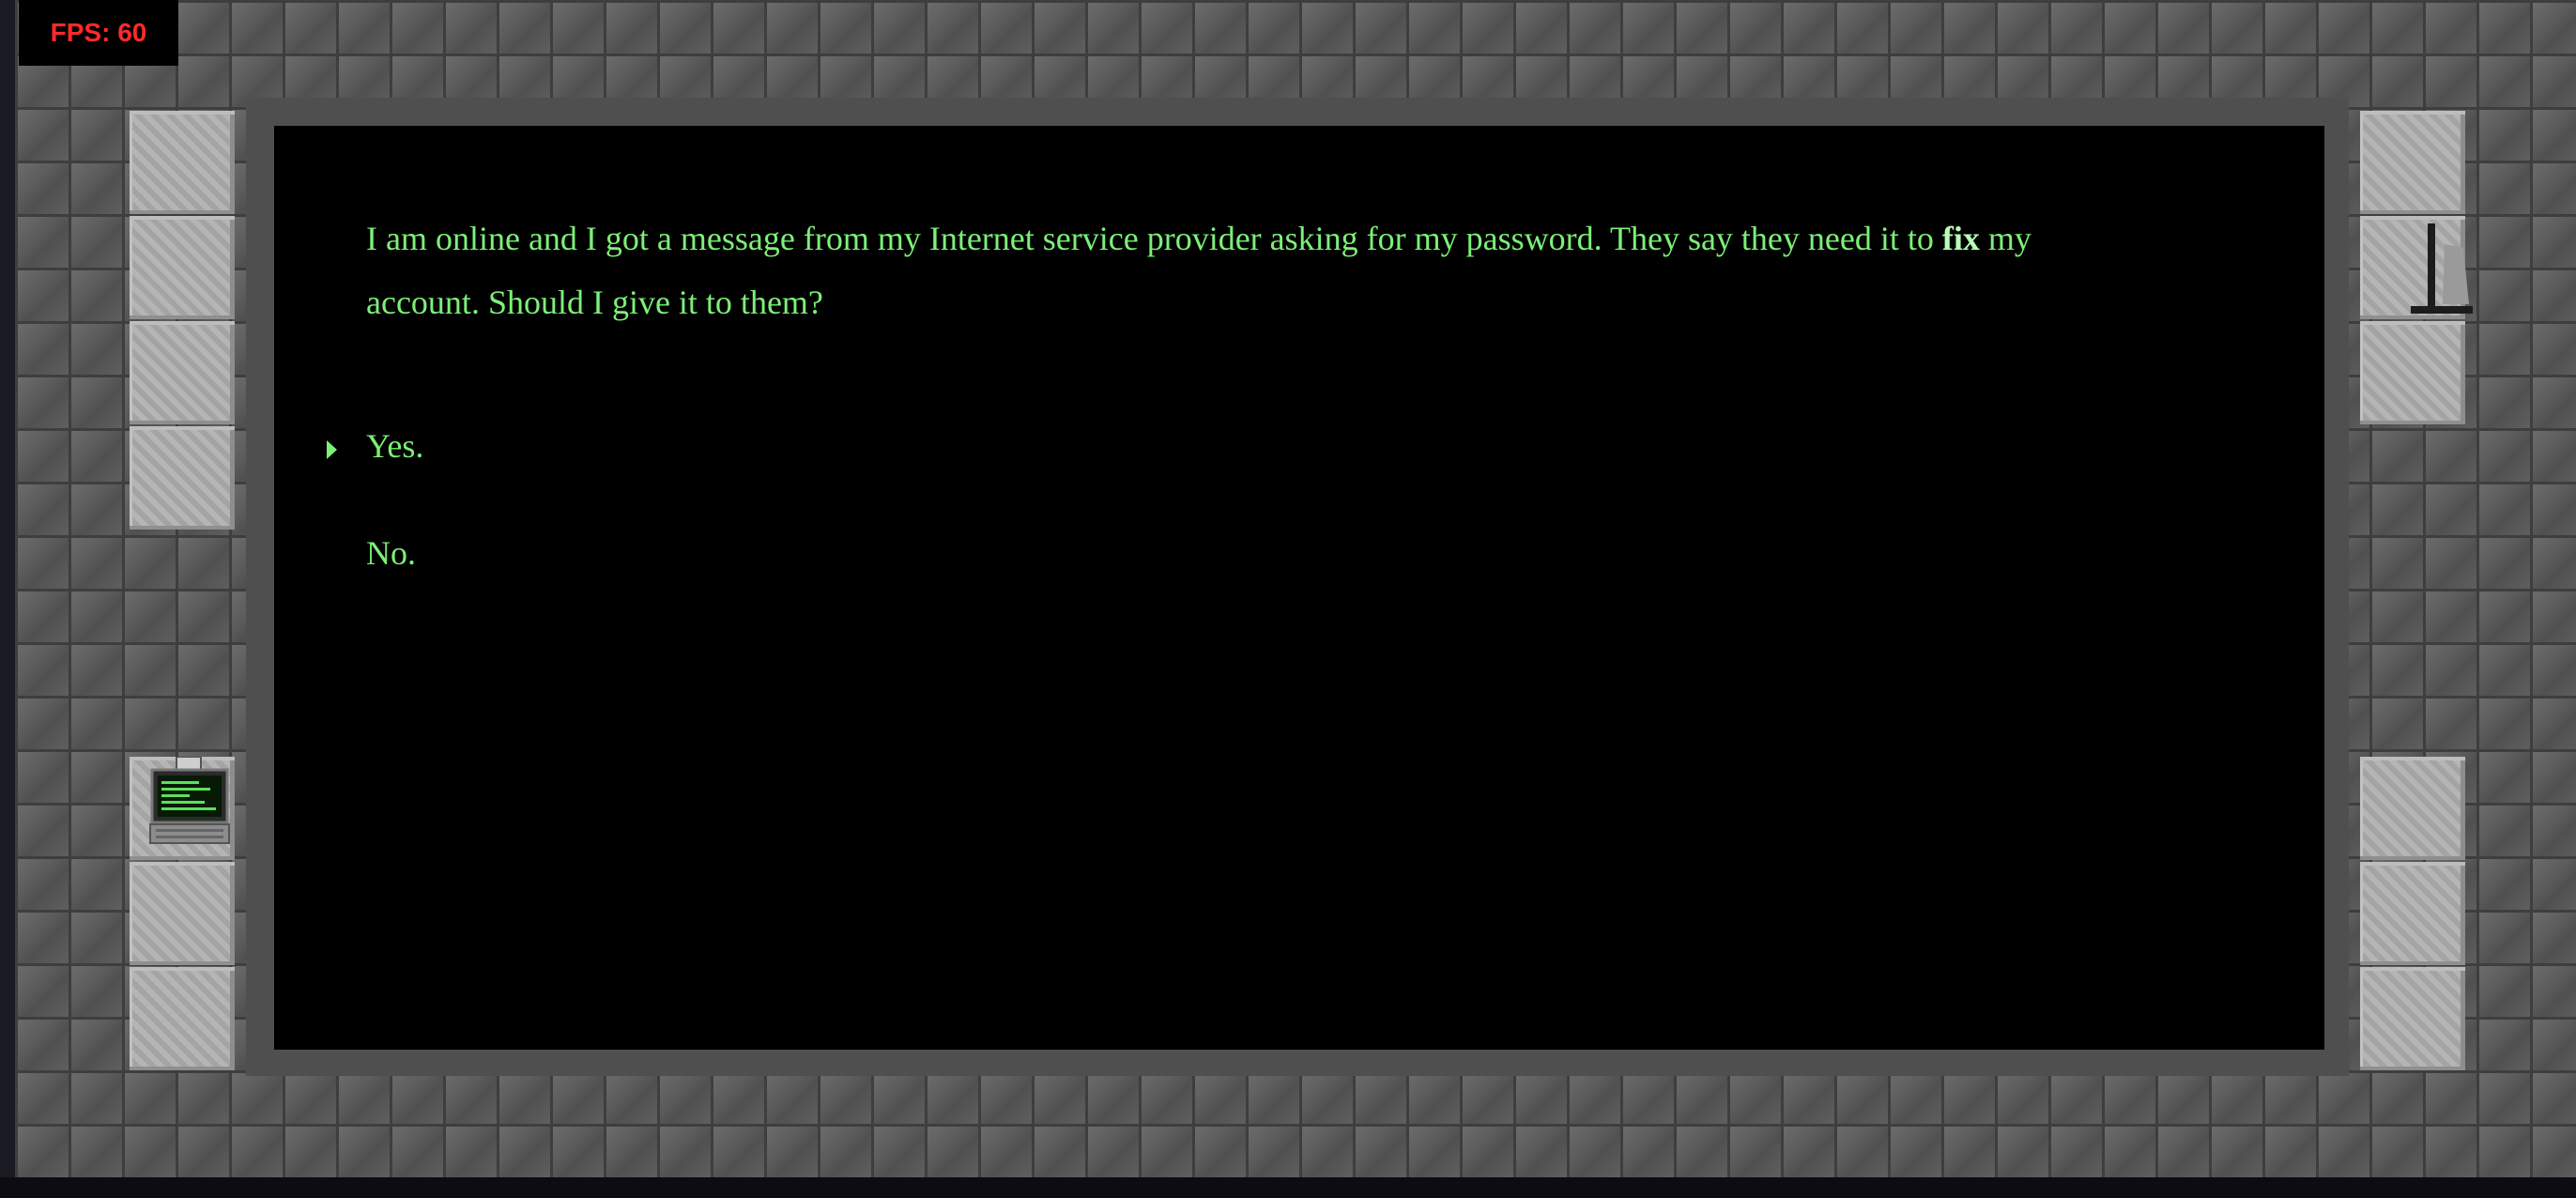 The height and width of the screenshot is (1198, 2576). What do you see at coordinates (1288, 1187) in the screenshot?
I see `bottom-bar` at bounding box center [1288, 1187].